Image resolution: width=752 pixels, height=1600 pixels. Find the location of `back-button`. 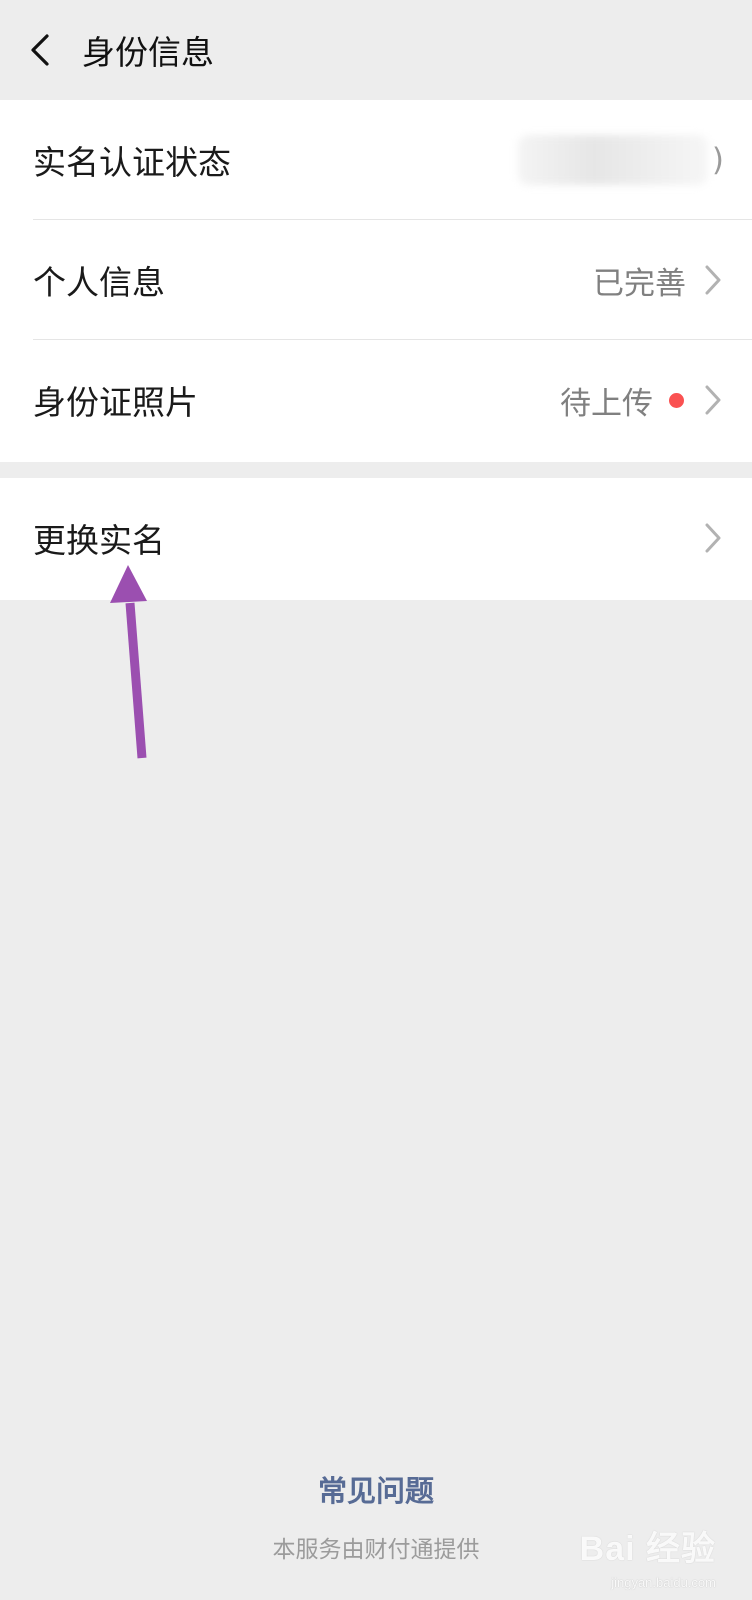

back-button is located at coordinates (40, 50).